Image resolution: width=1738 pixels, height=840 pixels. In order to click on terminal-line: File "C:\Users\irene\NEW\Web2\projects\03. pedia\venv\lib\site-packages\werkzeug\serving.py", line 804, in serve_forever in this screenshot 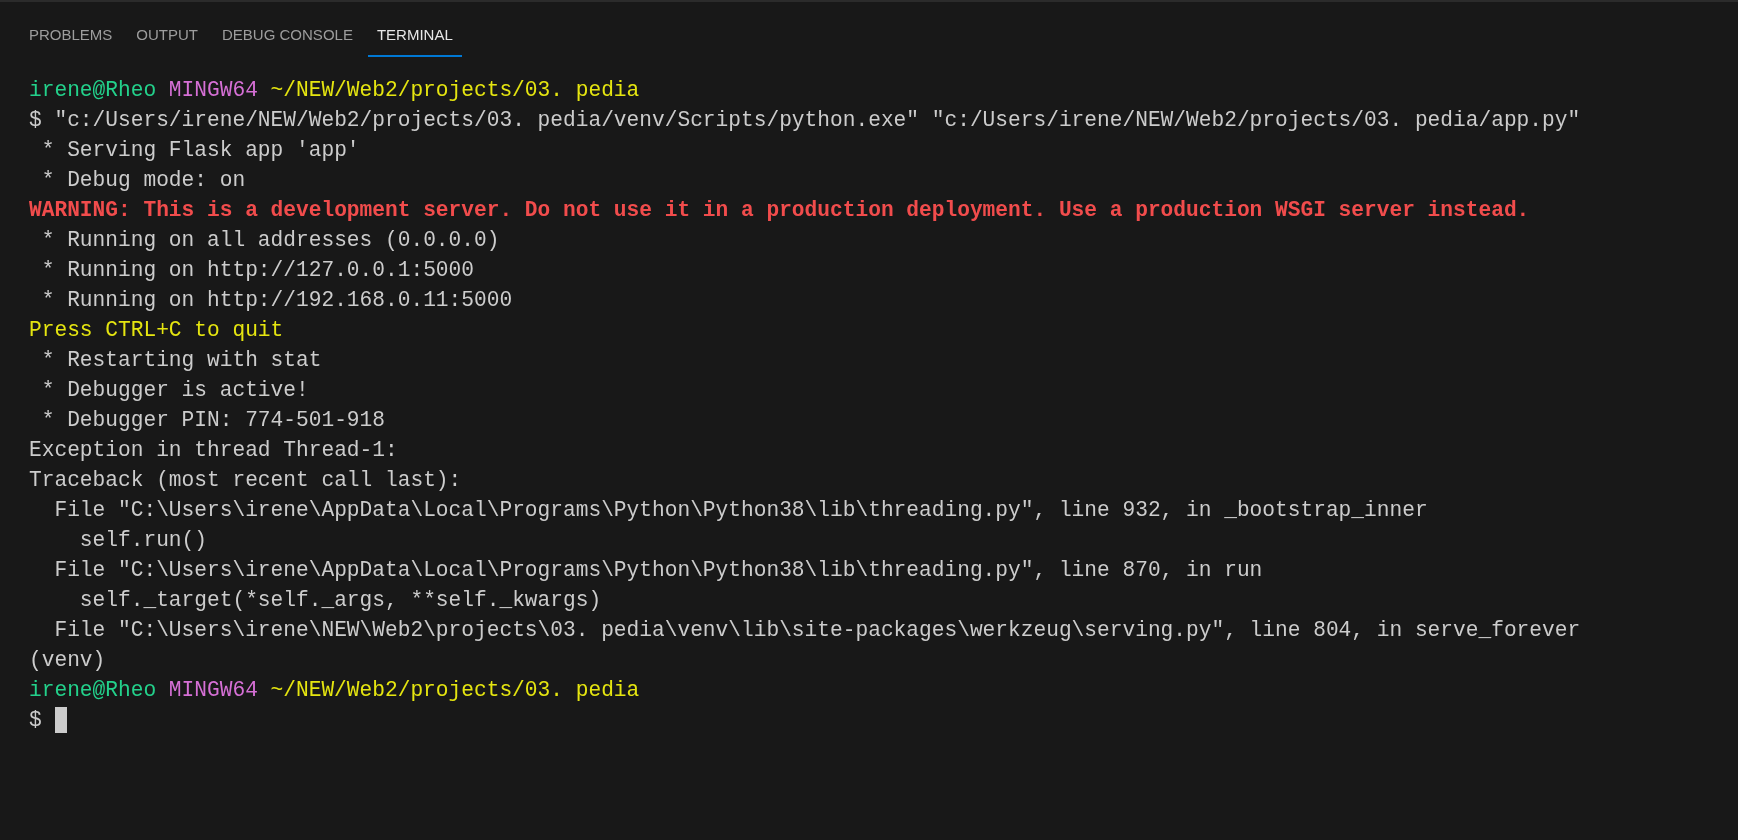, I will do `click(817, 630)`.